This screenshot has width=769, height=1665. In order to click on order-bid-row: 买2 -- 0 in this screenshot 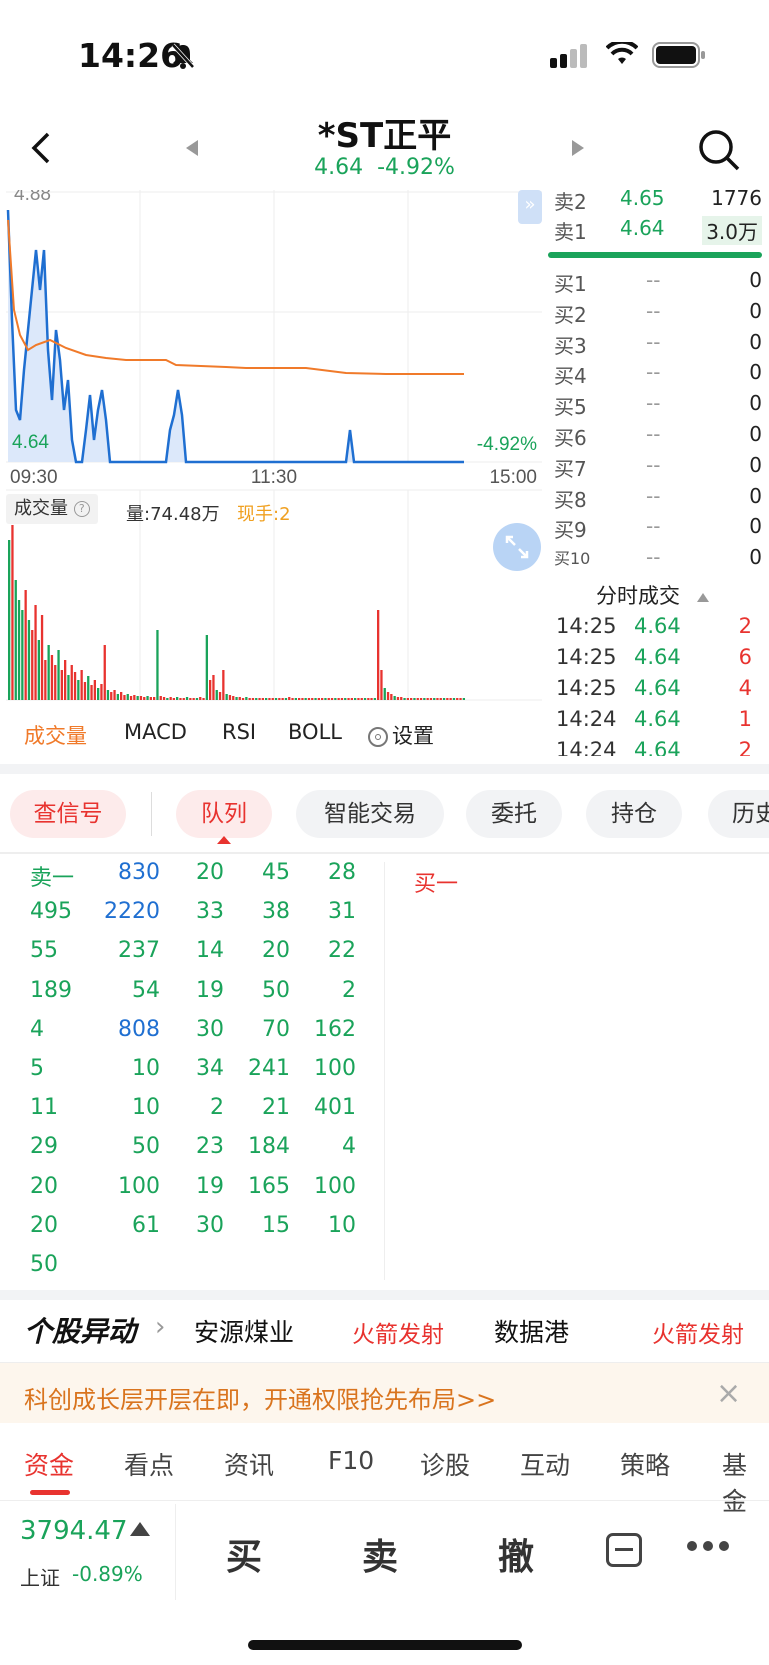, I will do `click(658, 312)`.